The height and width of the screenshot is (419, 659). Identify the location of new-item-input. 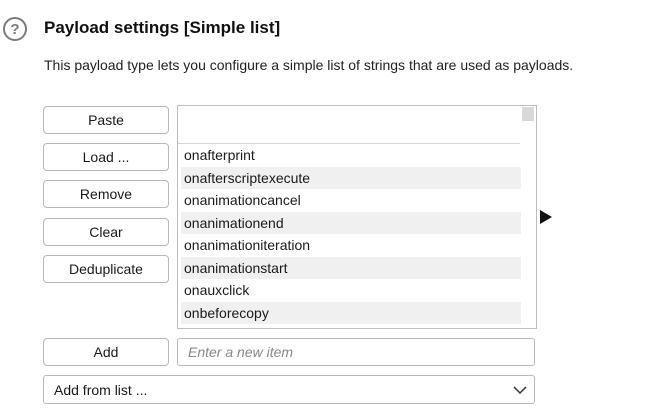
(356, 352).